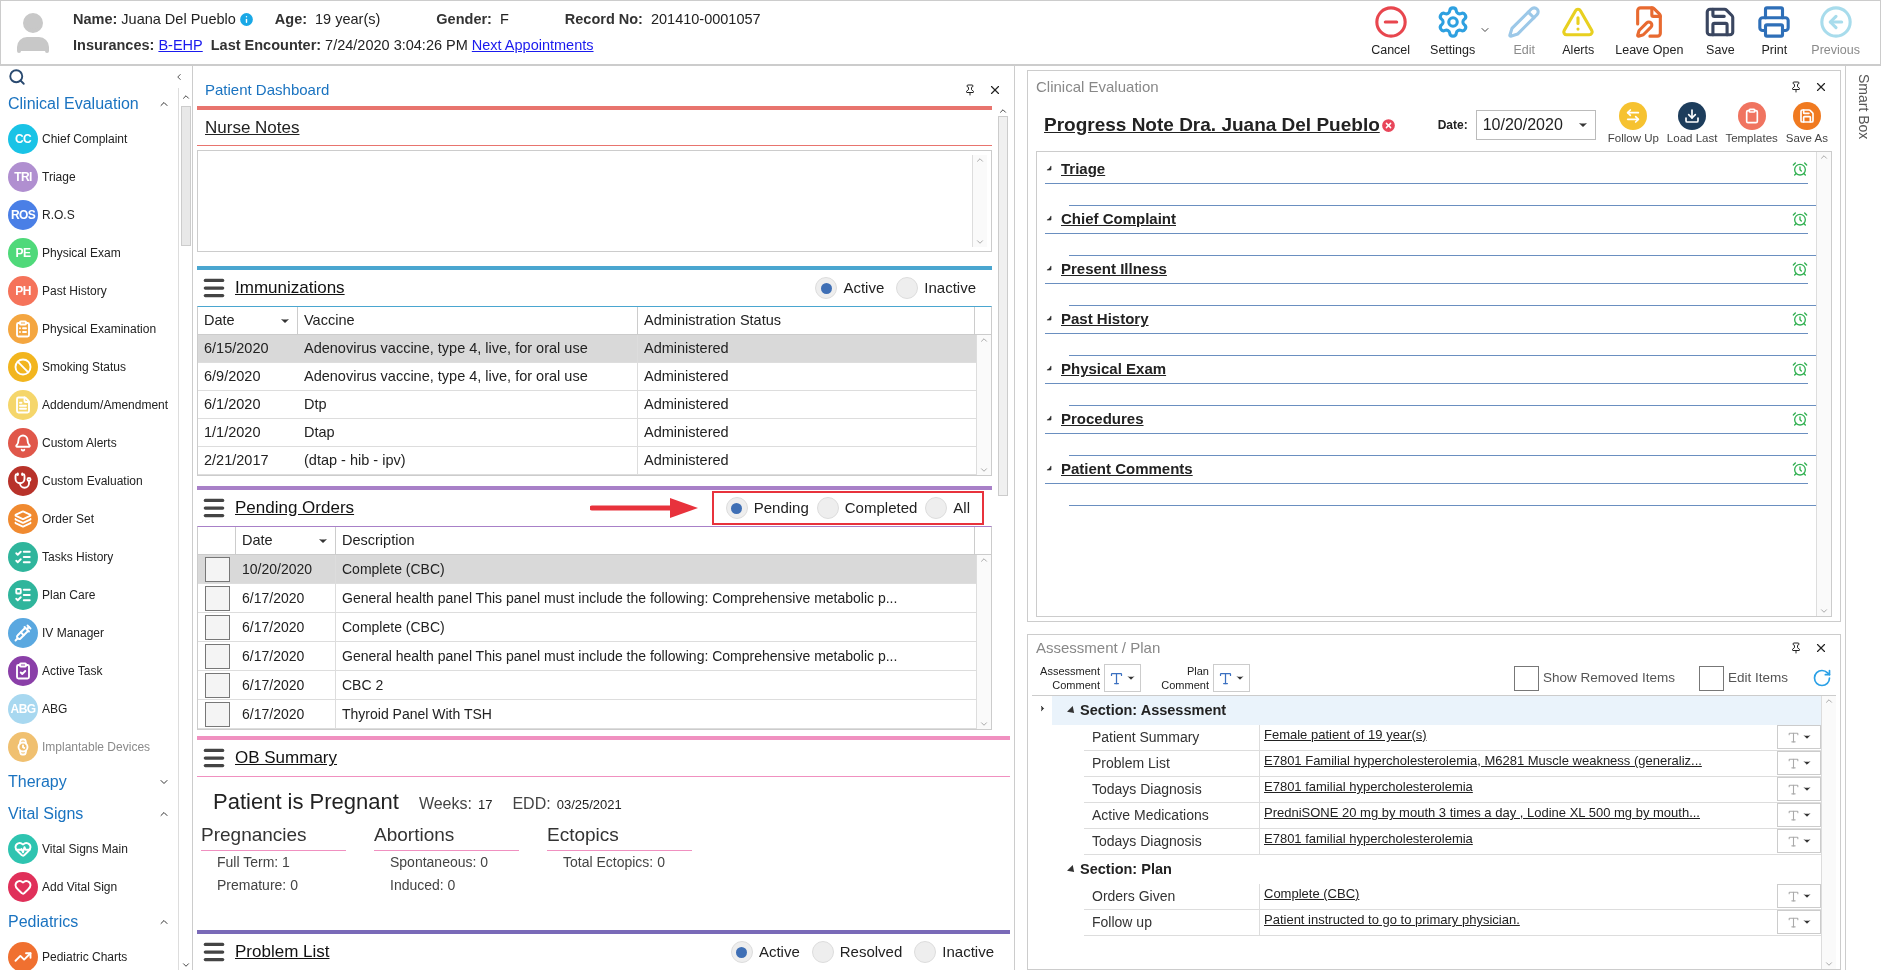 The height and width of the screenshot is (970, 1881). Describe the element at coordinates (295, 508) in the screenshot. I see `section-title: Pending Orders` at that location.